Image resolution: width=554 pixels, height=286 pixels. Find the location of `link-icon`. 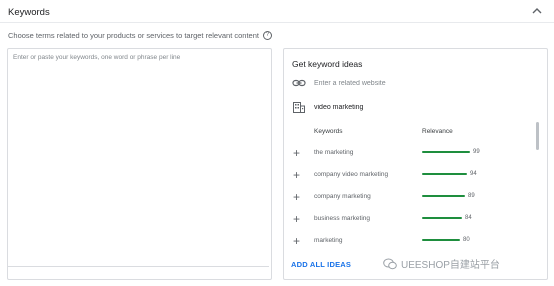

link-icon is located at coordinates (299, 83).